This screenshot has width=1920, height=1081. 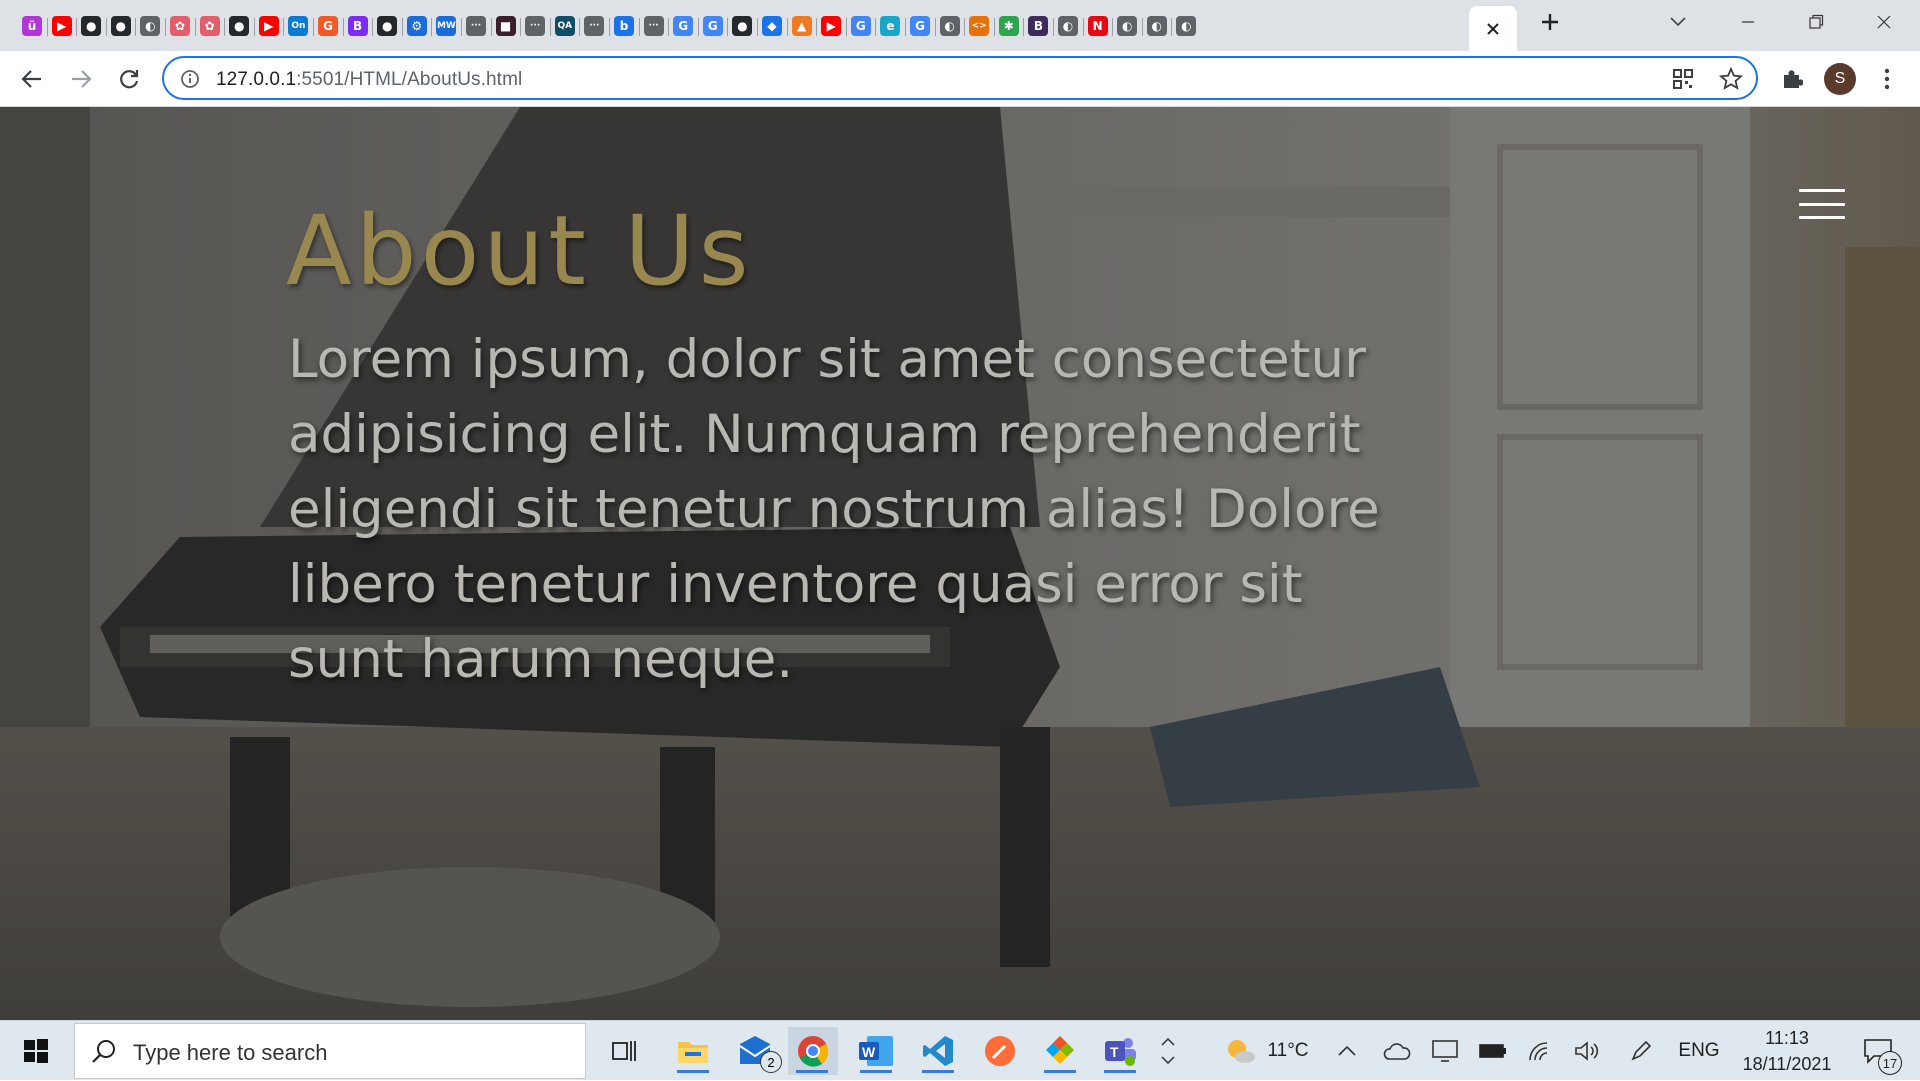 I want to click on clock: 11:13 18/11/2021, so click(x=1787, y=1051).